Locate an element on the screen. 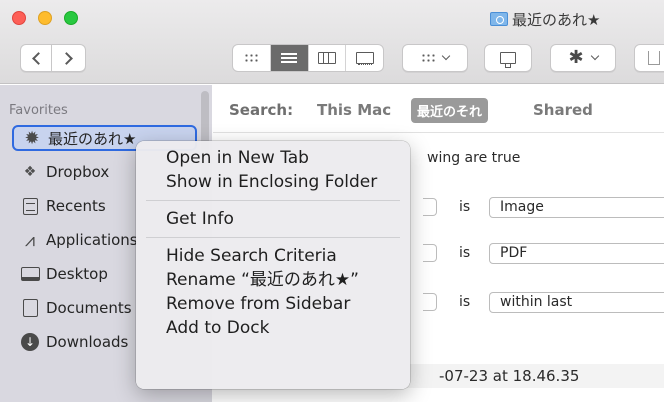 The height and width of the screenshot is (402, 664). criteria-value-popup: PDF is located at coordinates (576, 253).